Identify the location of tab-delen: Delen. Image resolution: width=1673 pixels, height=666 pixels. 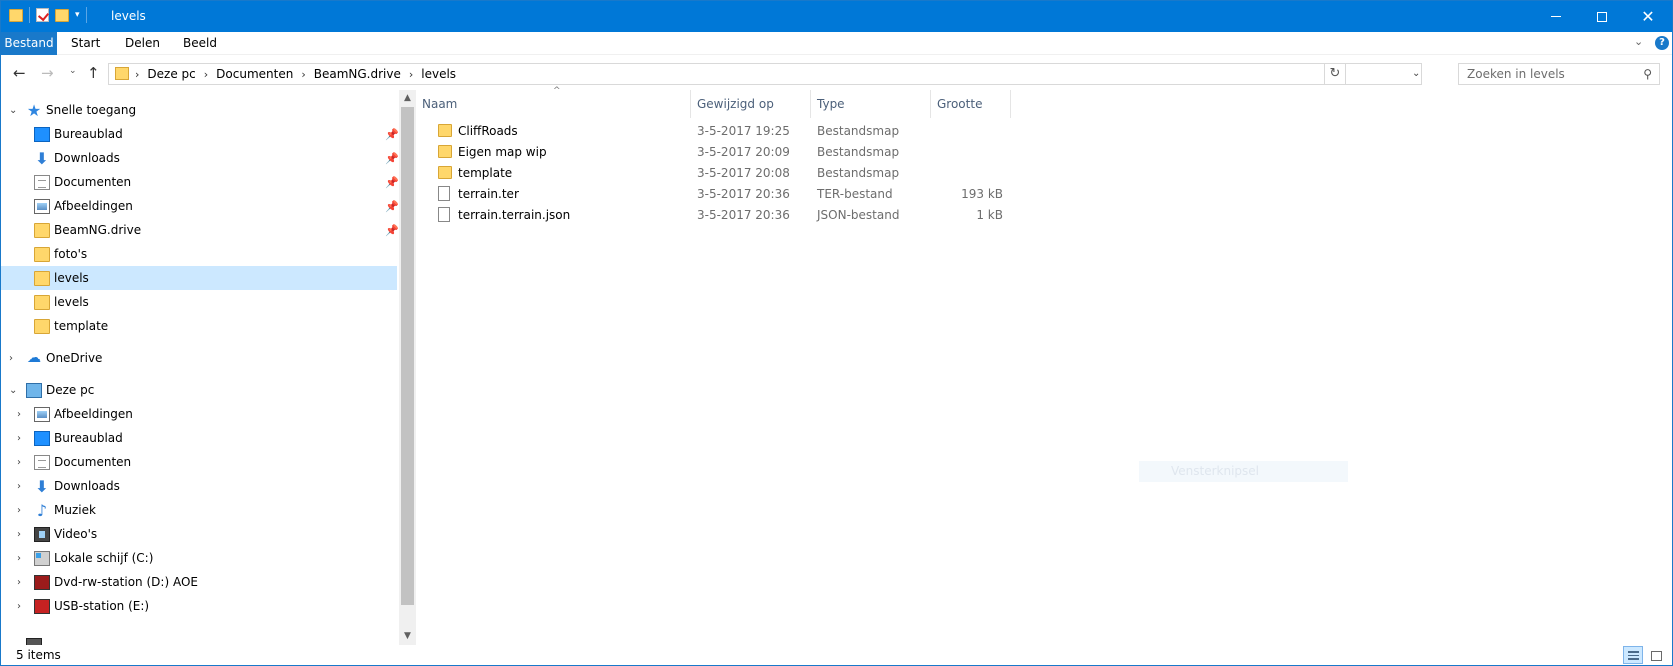
(142, 43).